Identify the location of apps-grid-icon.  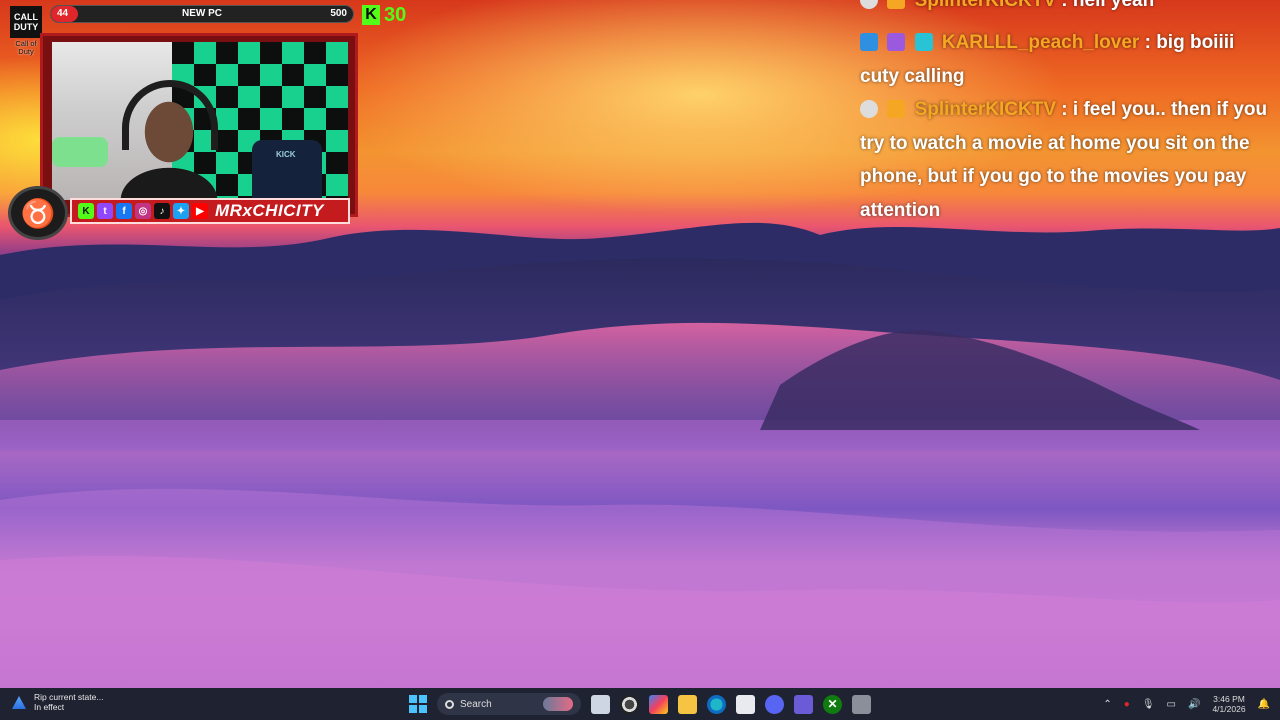
(803, 704).